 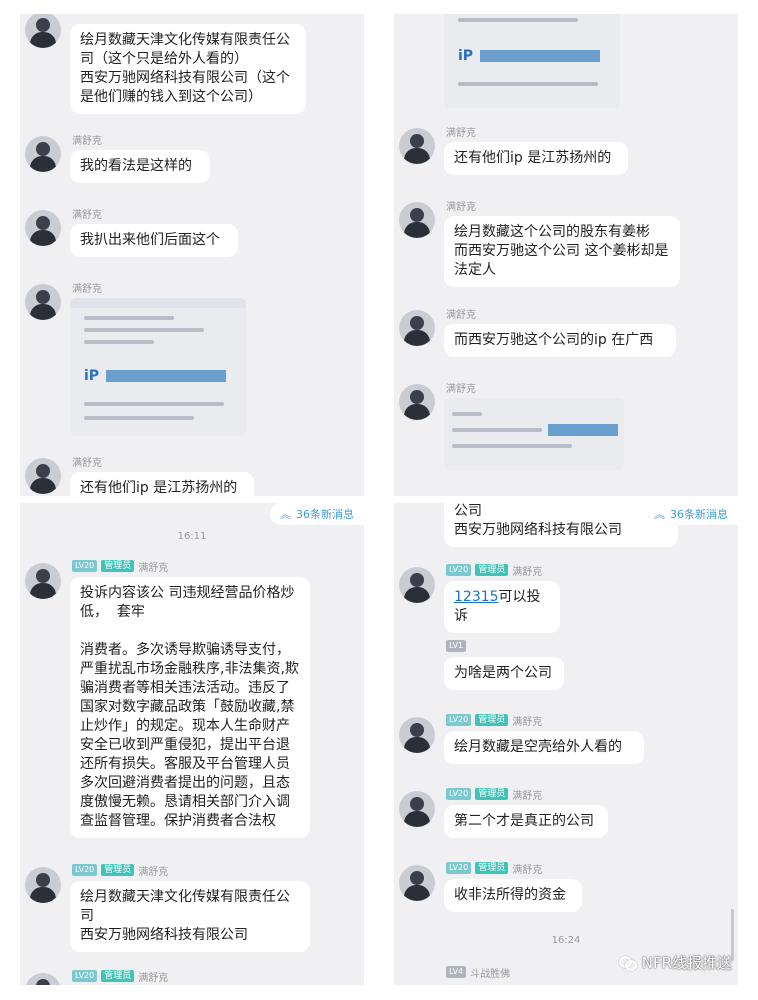 What do you see at coordinates (566, 940) in the screenshot?
I see `timestamp: 16:24` at bounding box center [566, 940].